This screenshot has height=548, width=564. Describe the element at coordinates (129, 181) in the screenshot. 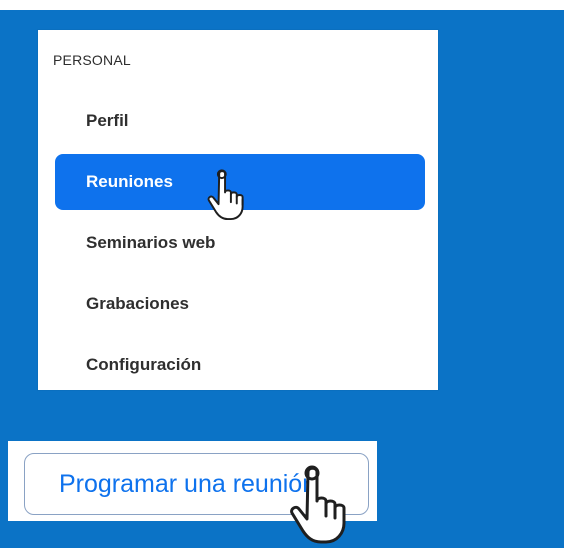

I see `sidebar-item-label: Reuniones` at that location.